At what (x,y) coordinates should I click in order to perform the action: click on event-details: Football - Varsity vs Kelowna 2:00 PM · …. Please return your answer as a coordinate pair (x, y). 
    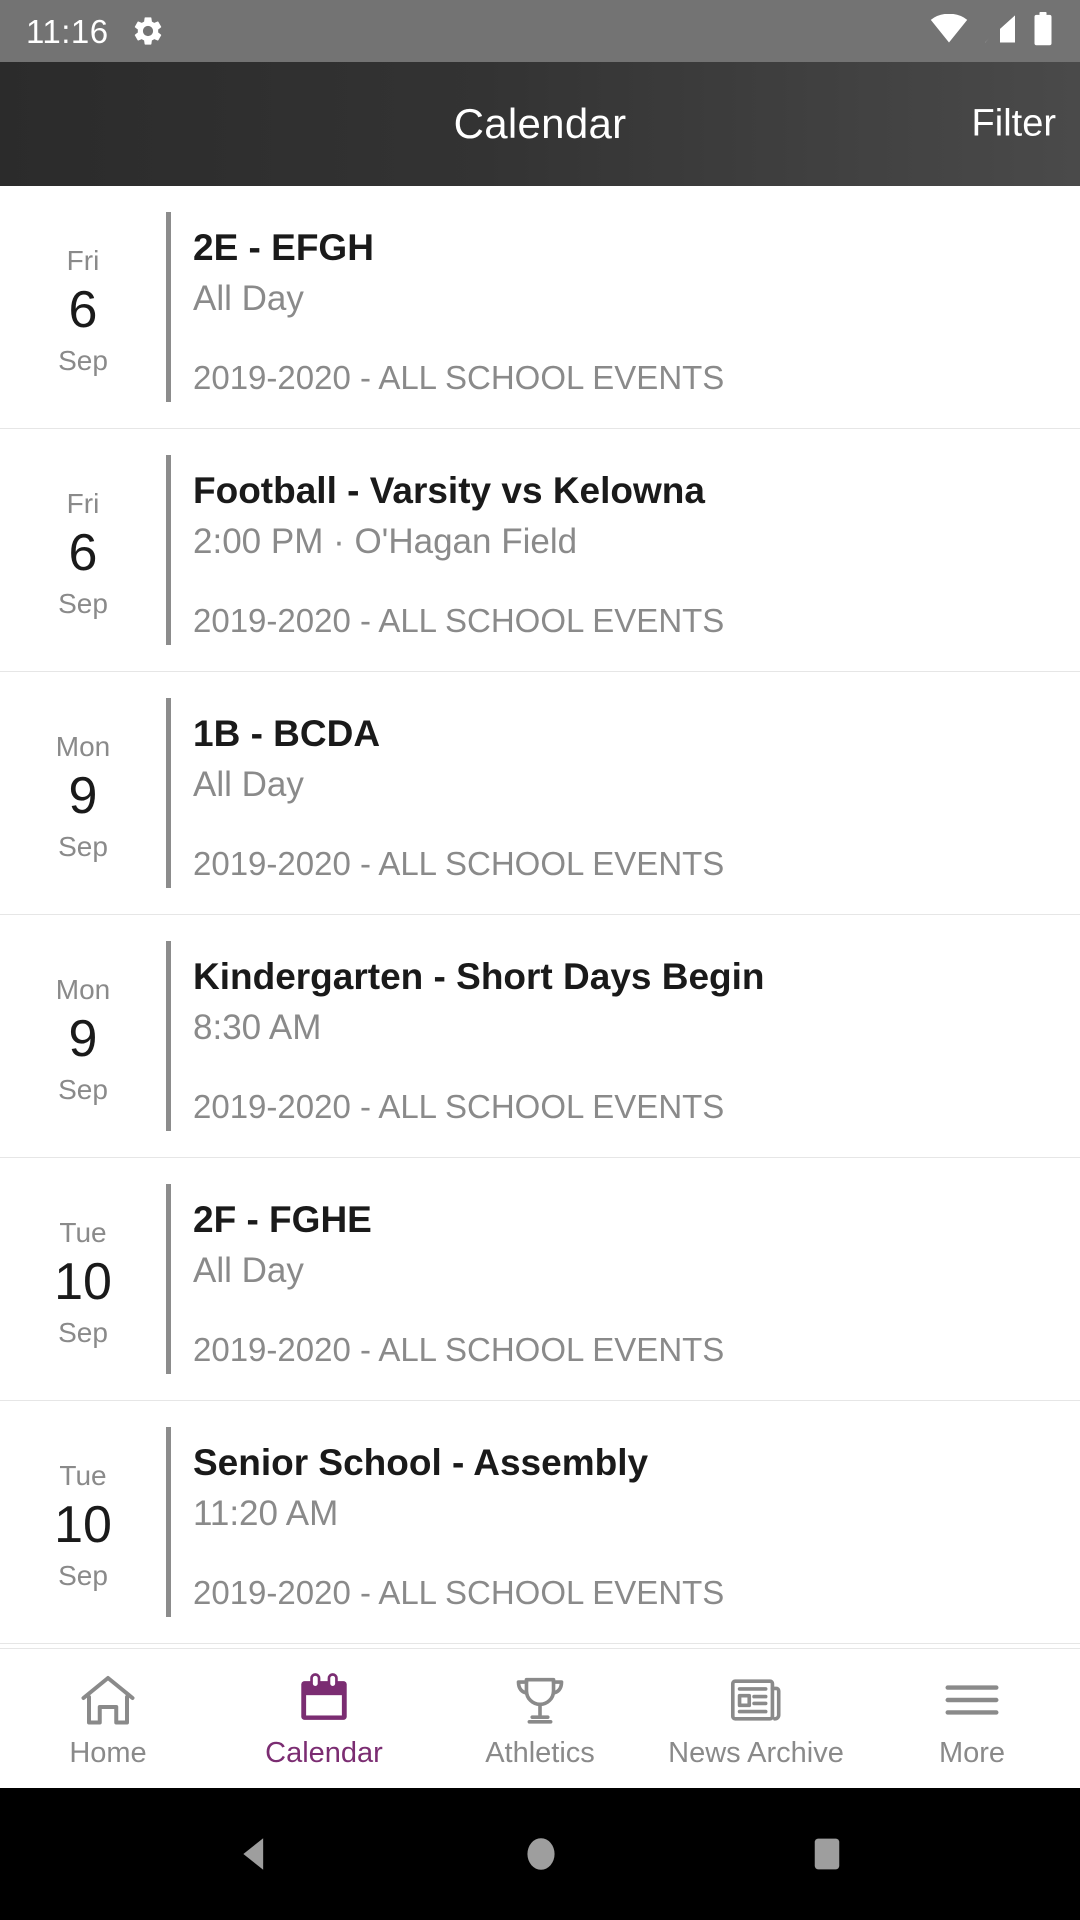
    Looking at the image, I should click on (625, 550).